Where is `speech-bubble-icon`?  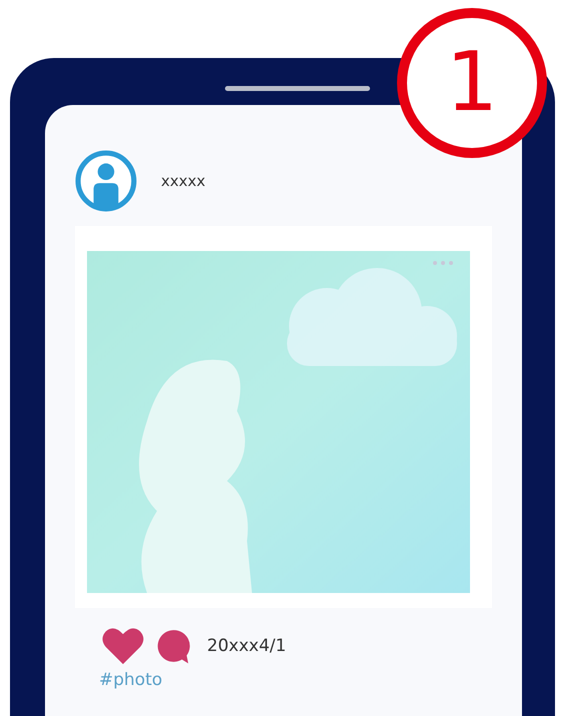
speech-bubble-icon is located at coordinates (174, 646).